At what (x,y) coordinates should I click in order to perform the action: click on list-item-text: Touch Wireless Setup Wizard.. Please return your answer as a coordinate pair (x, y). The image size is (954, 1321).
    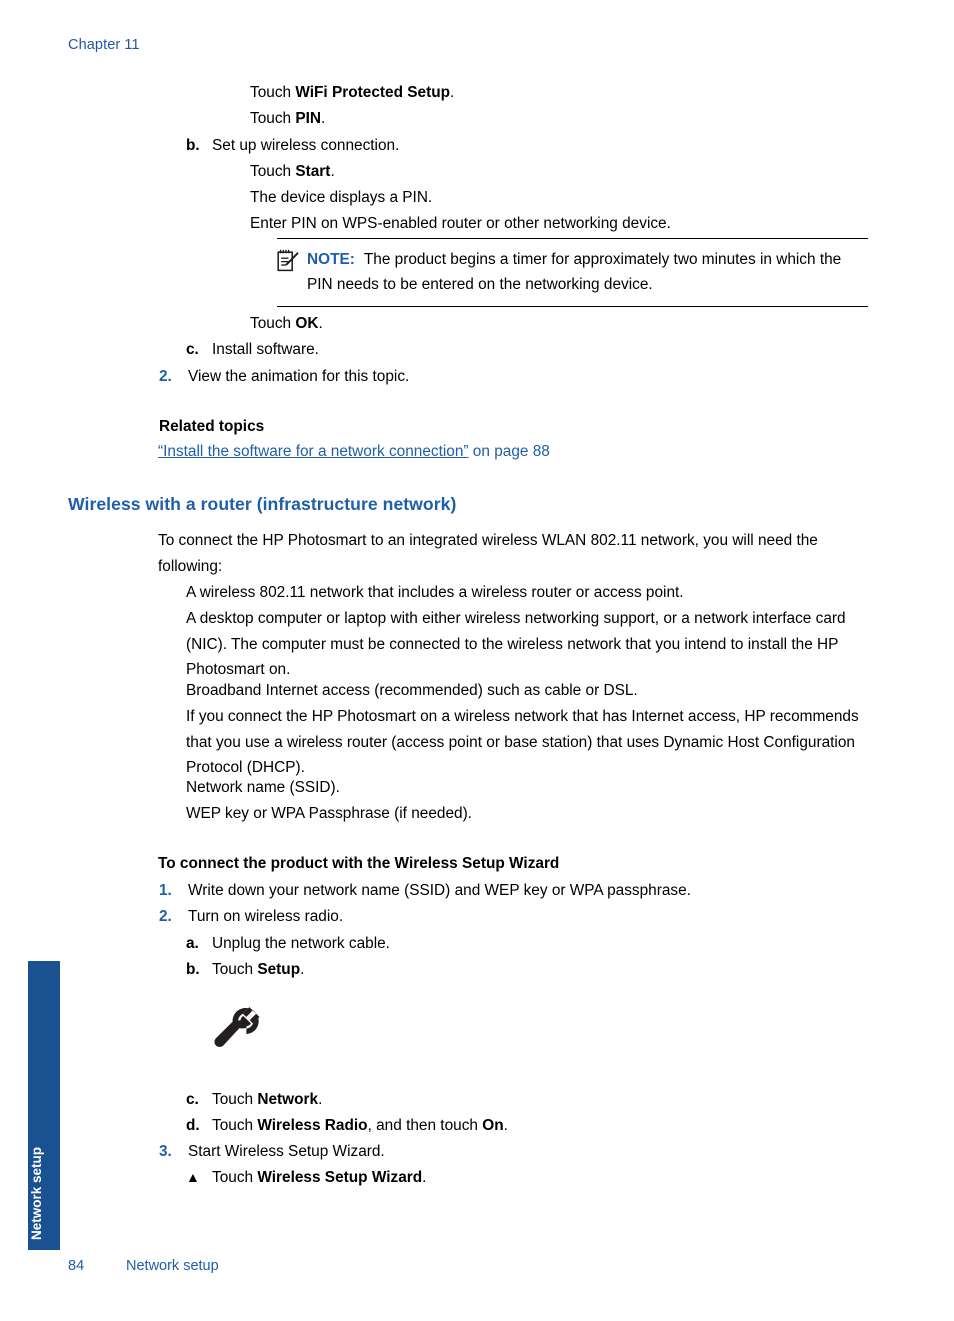
    Looking at the image, I should click on (549, 1178).